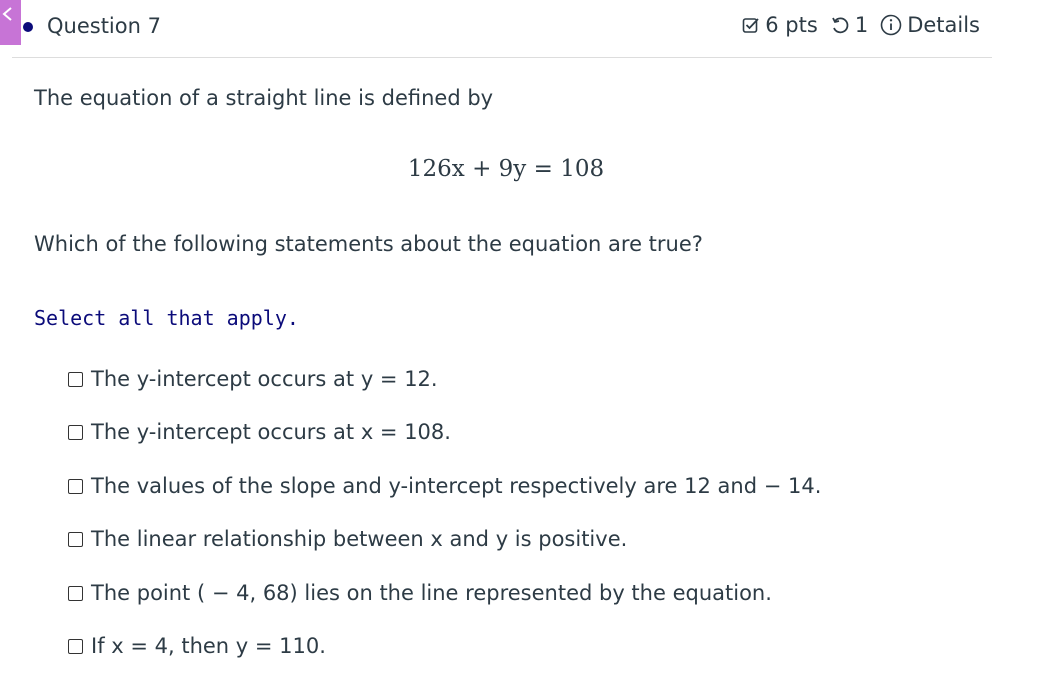 This screenshot has height=682, width=1044. I want to click on select-all-instruction: Select all that apply., so click(166, 318).